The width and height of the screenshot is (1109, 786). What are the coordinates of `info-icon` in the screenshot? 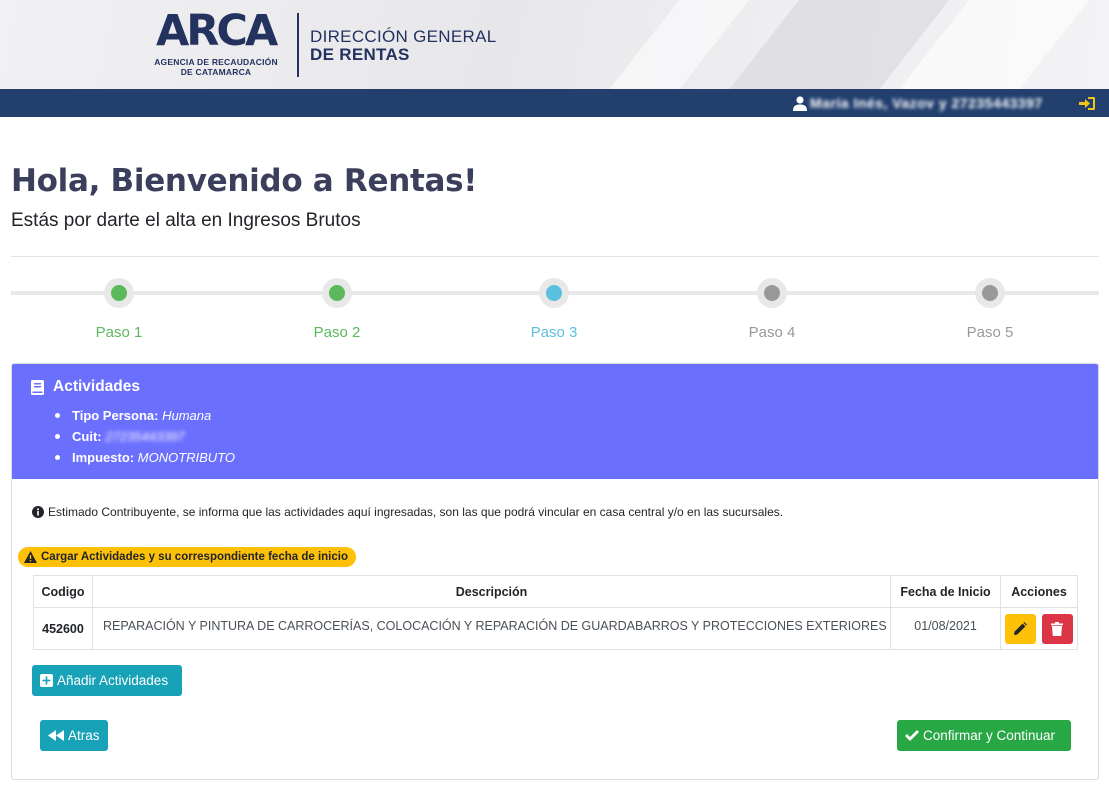 It's located at (38, 512).